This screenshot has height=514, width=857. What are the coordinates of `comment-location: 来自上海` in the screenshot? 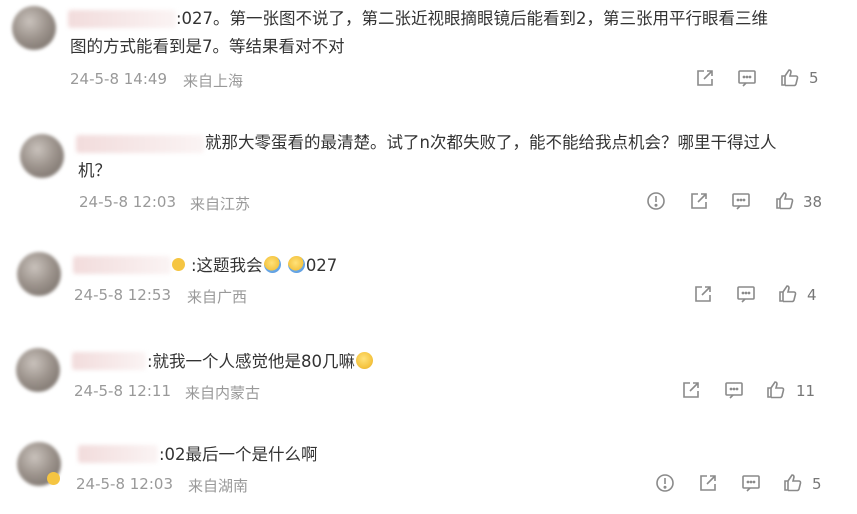 It's located at (213, 81).